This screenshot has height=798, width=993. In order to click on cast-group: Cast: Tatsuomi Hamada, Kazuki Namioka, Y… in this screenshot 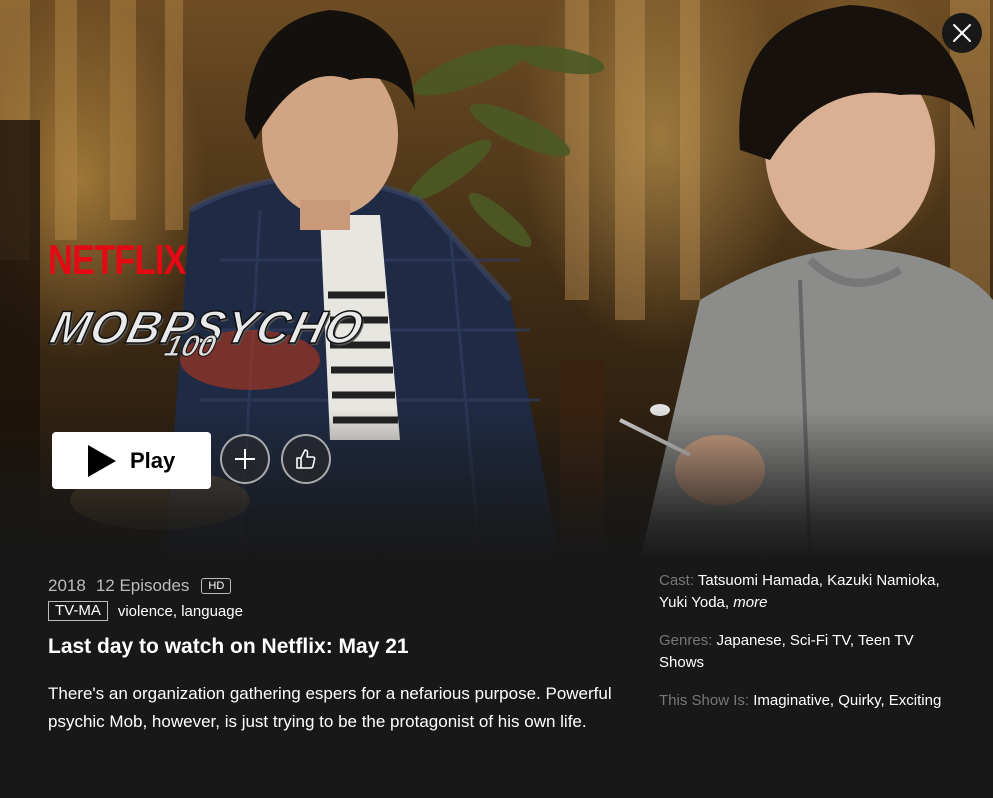, I will do `click(804, 592)`.